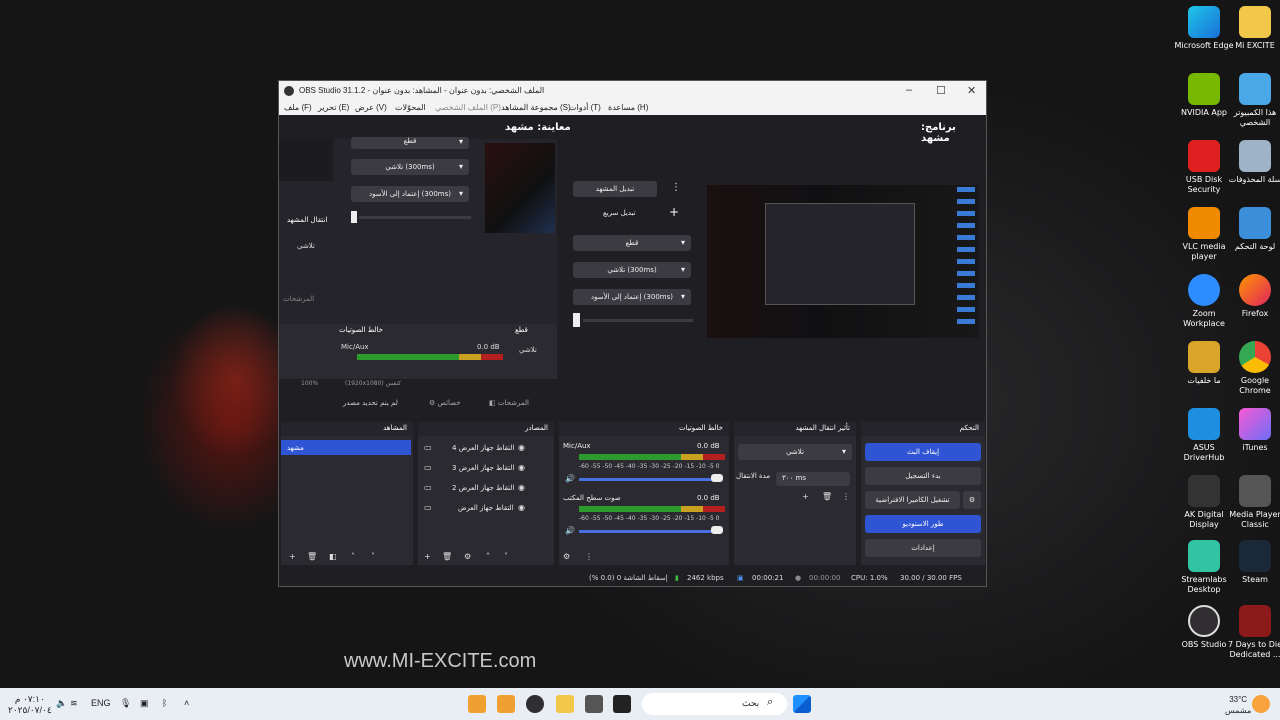  Describe the element at coordinates (410, 107) in the screenshot. I see `menu-docks: المحوّلات` at that location.